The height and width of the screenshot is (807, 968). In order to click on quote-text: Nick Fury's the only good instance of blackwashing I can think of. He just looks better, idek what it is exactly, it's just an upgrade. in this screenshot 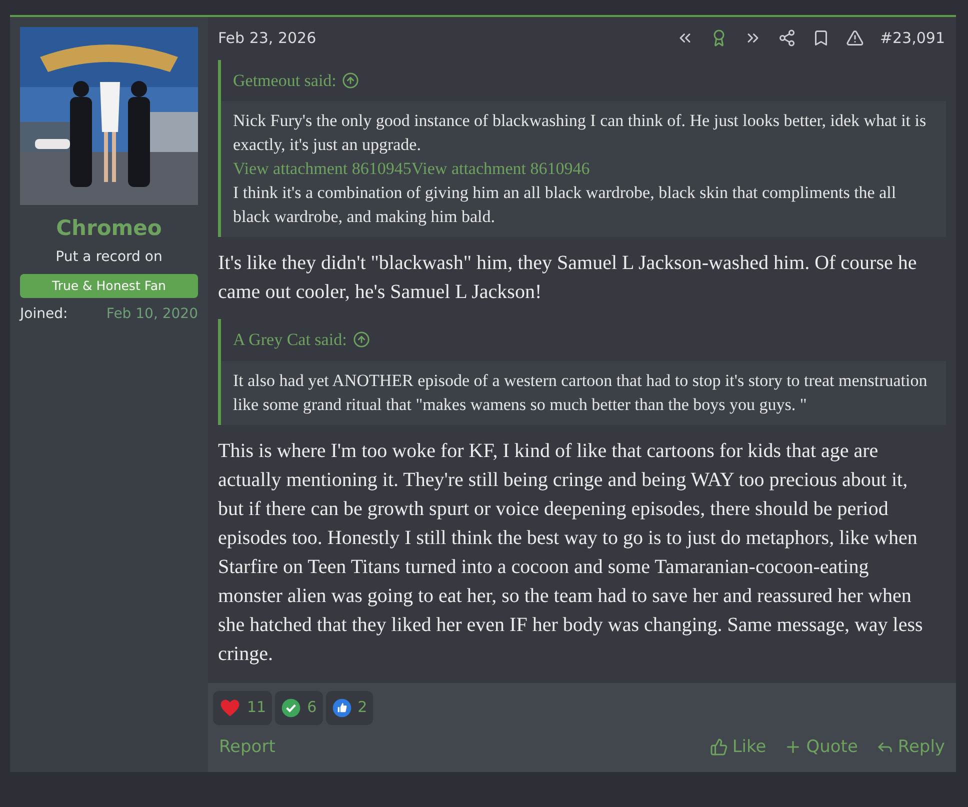, I will do `click(580, 133)`.